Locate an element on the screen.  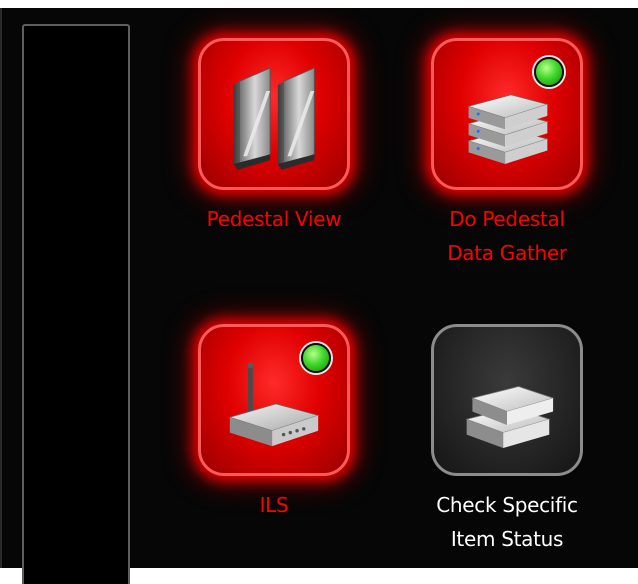
ils-label: ILS is located at coordinates (274, 505).